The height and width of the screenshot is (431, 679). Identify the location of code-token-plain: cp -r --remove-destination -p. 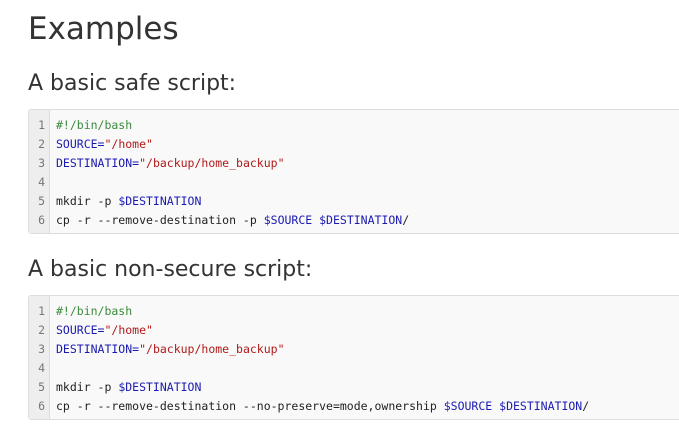
(160, 220).